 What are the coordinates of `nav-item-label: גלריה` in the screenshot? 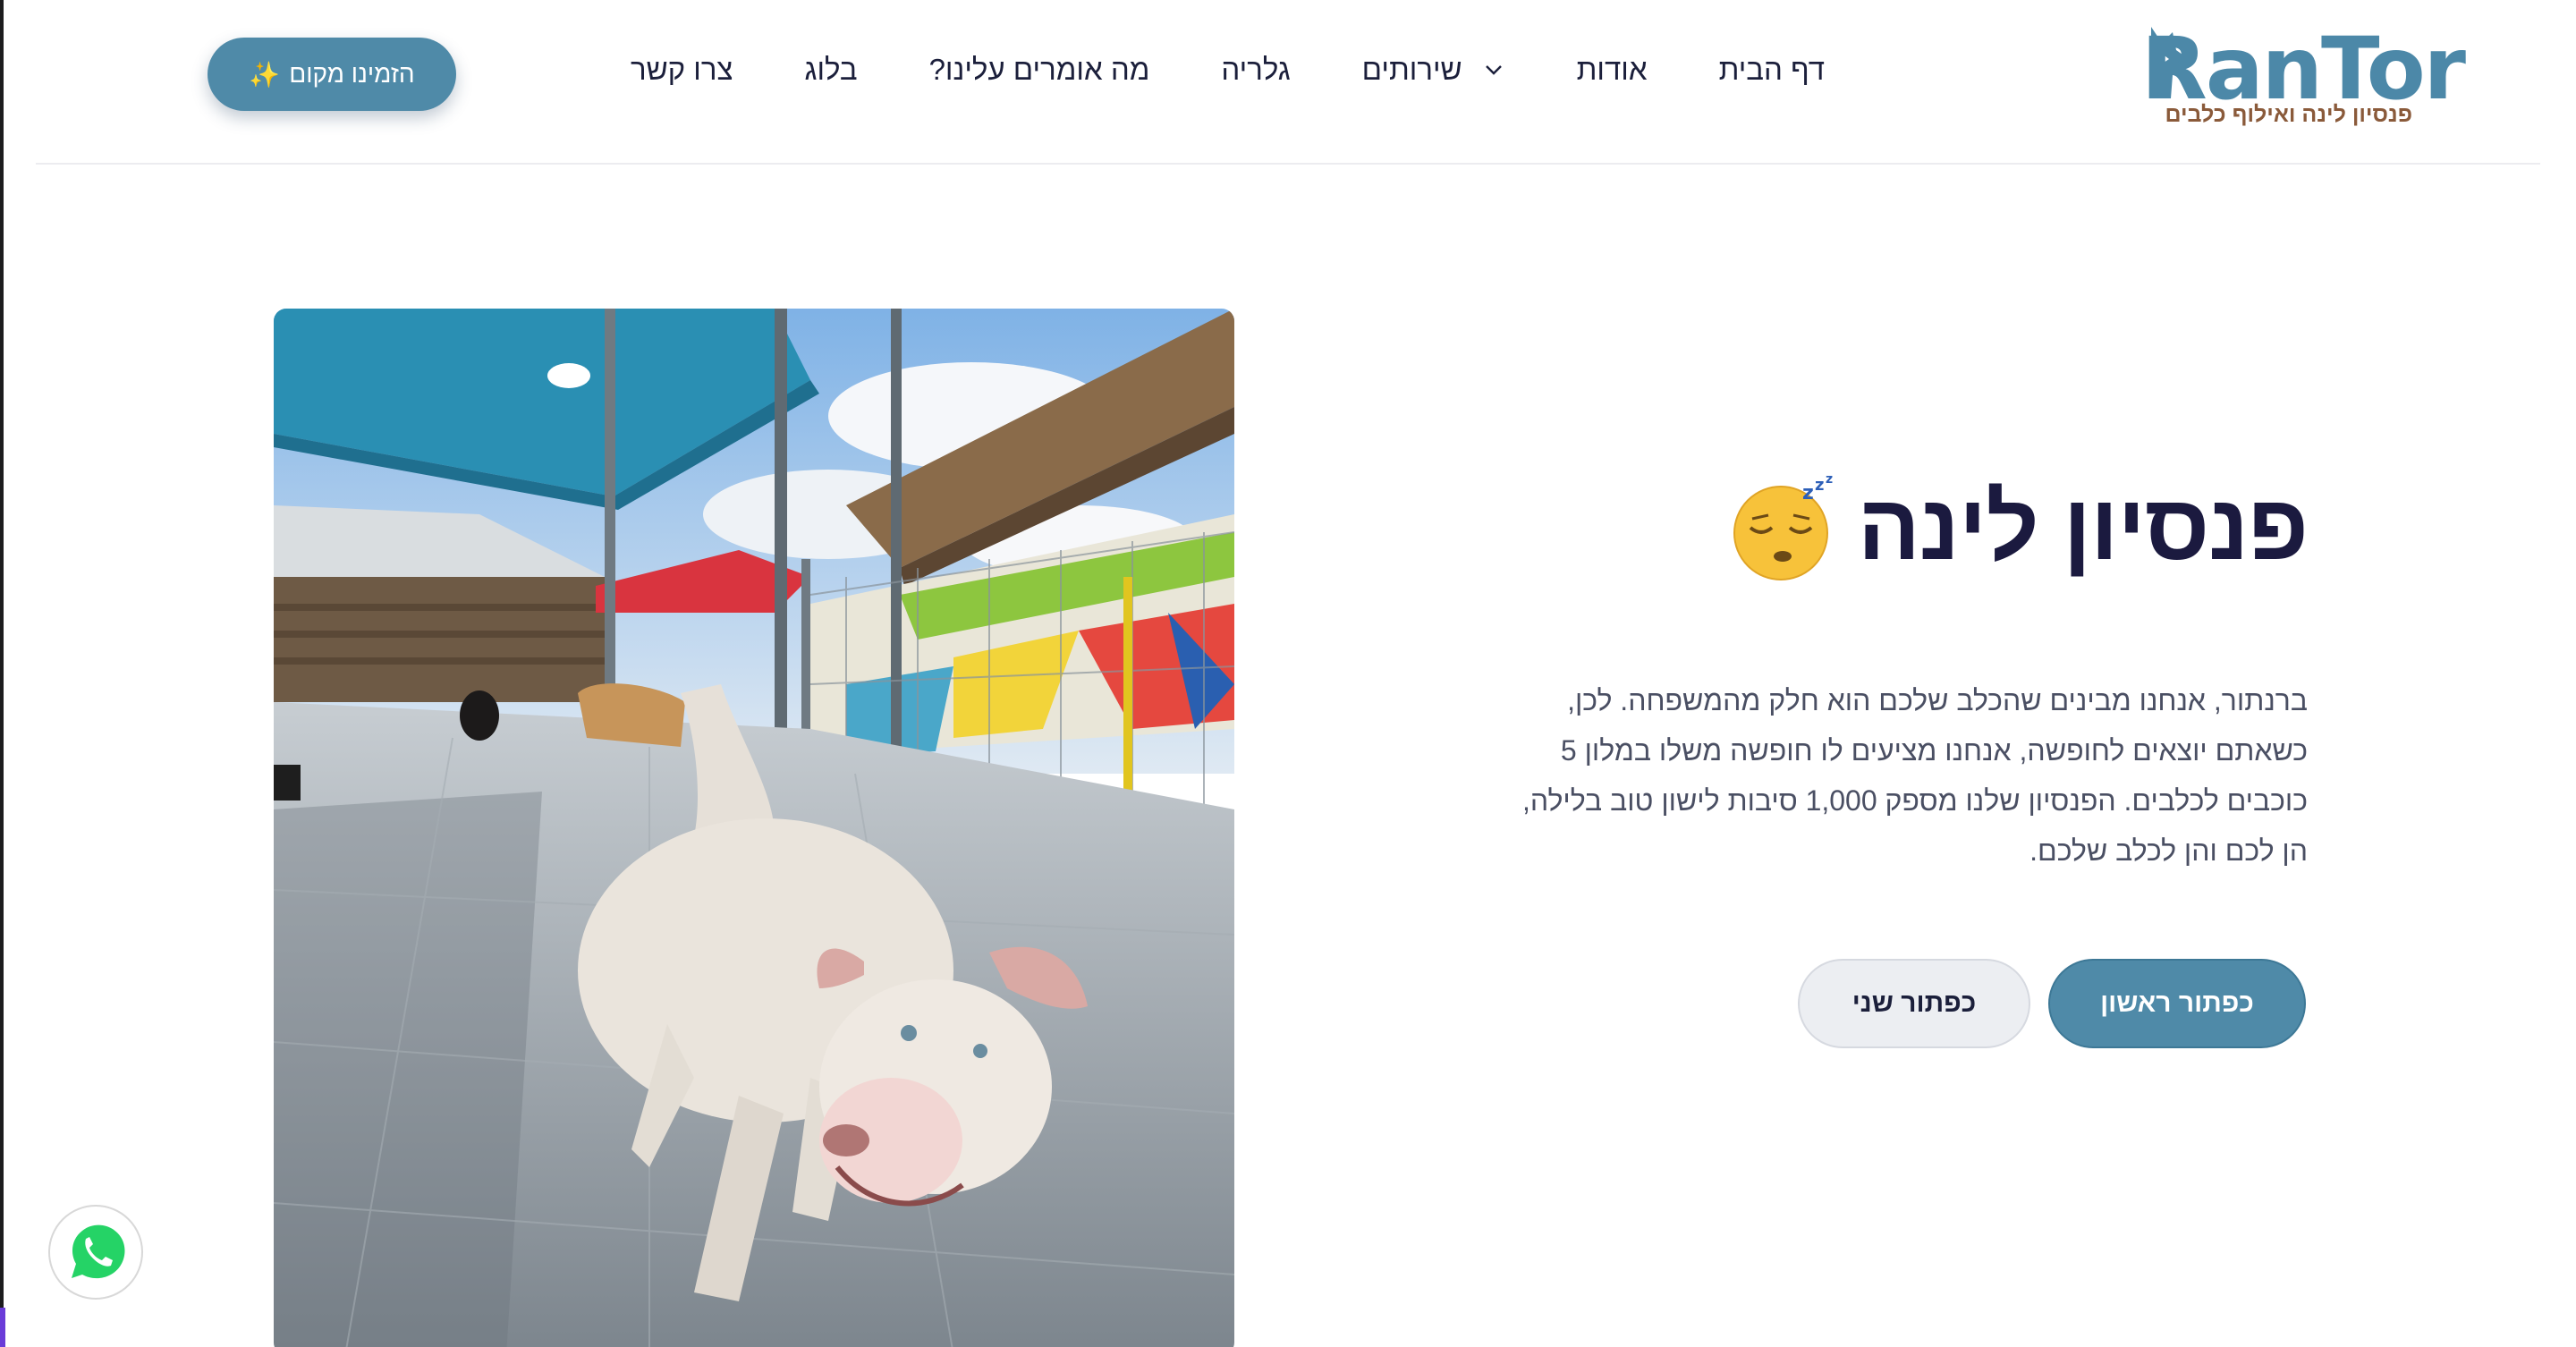 It's located at (1256, 69).